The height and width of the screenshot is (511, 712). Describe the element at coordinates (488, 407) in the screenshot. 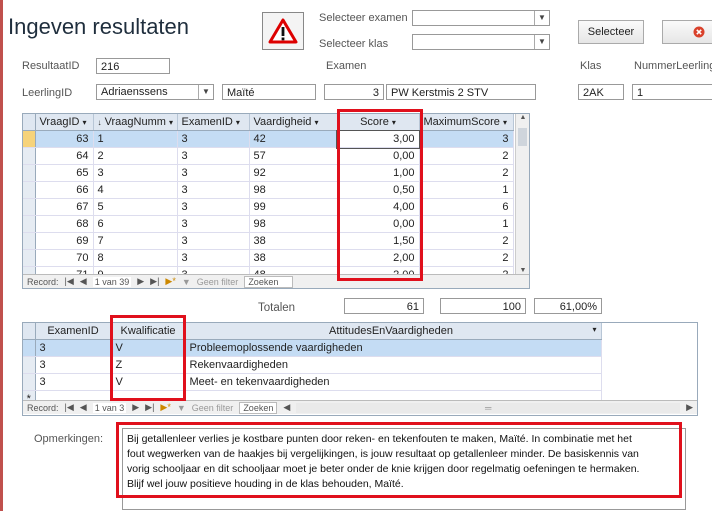

I see `horizontal-scrollbar: ═` at that location.